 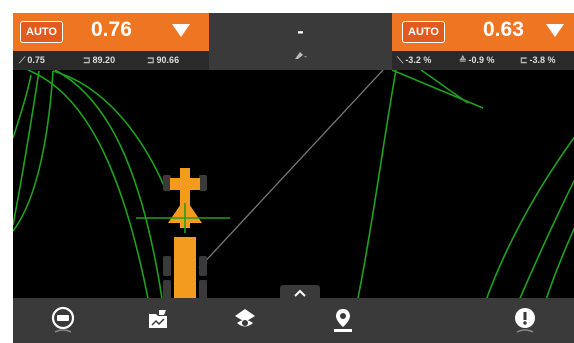 I want to click on alert-button, so click(x=525, y=320).